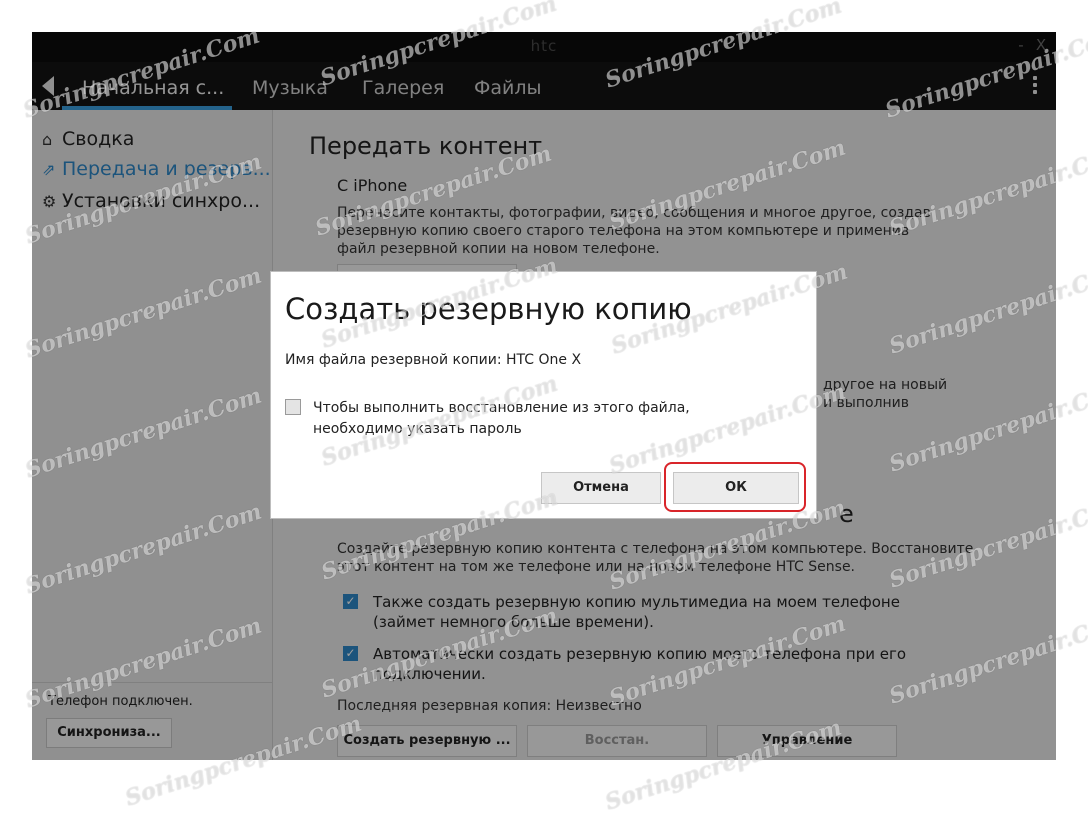 This screenshot has width=1088, height=816. Describe the element at coordinates (735, 487) in the screenshot. I see `ok-button-highlight` at that location.